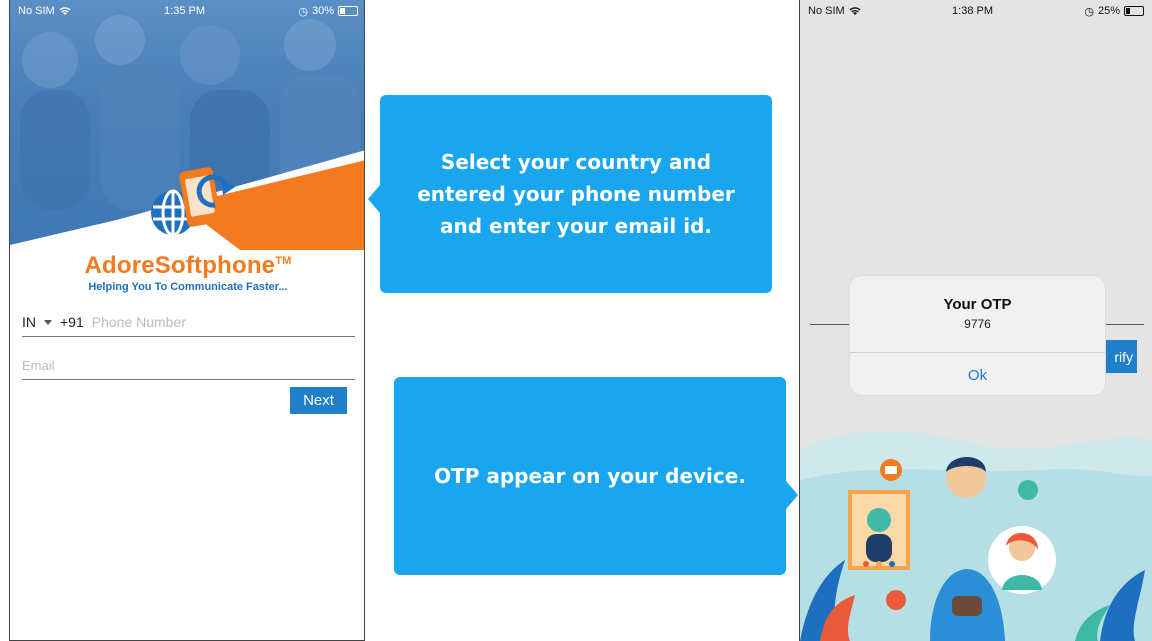 This screenshot has height=641, width=1152. I want to click on country-select: IN, so click(29, 322).